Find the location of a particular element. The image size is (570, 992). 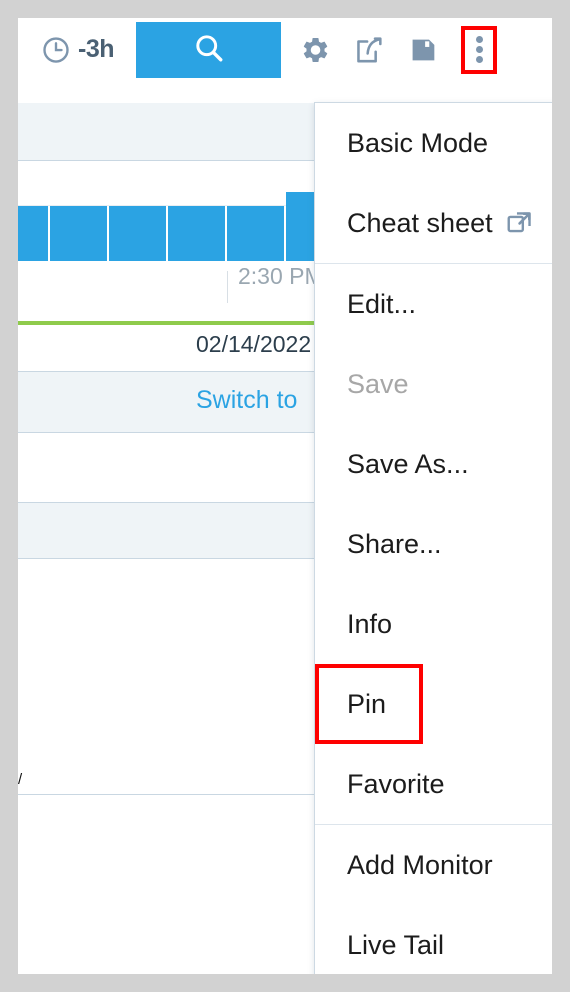

kebab-menu-icon is located at coordinates (479, 49).